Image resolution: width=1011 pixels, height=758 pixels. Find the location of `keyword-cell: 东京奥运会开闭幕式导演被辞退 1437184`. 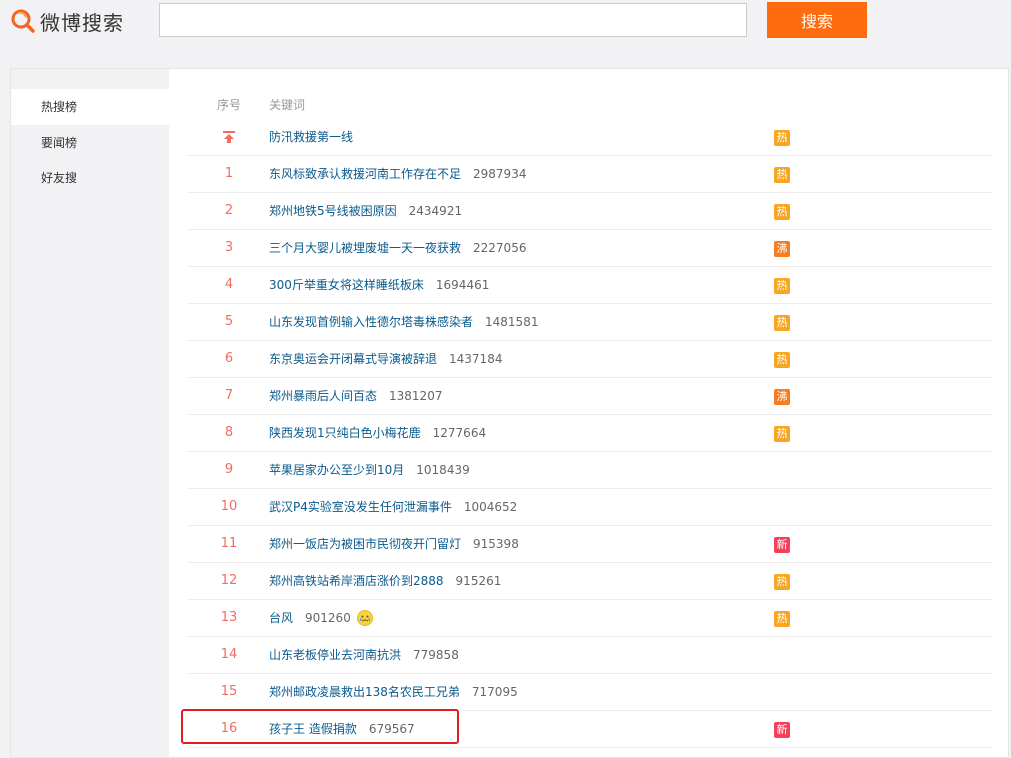

keyword-cell: 东京奥运会开闭幕式导演被辞退 1437184 is located at coordinates (385, 359).